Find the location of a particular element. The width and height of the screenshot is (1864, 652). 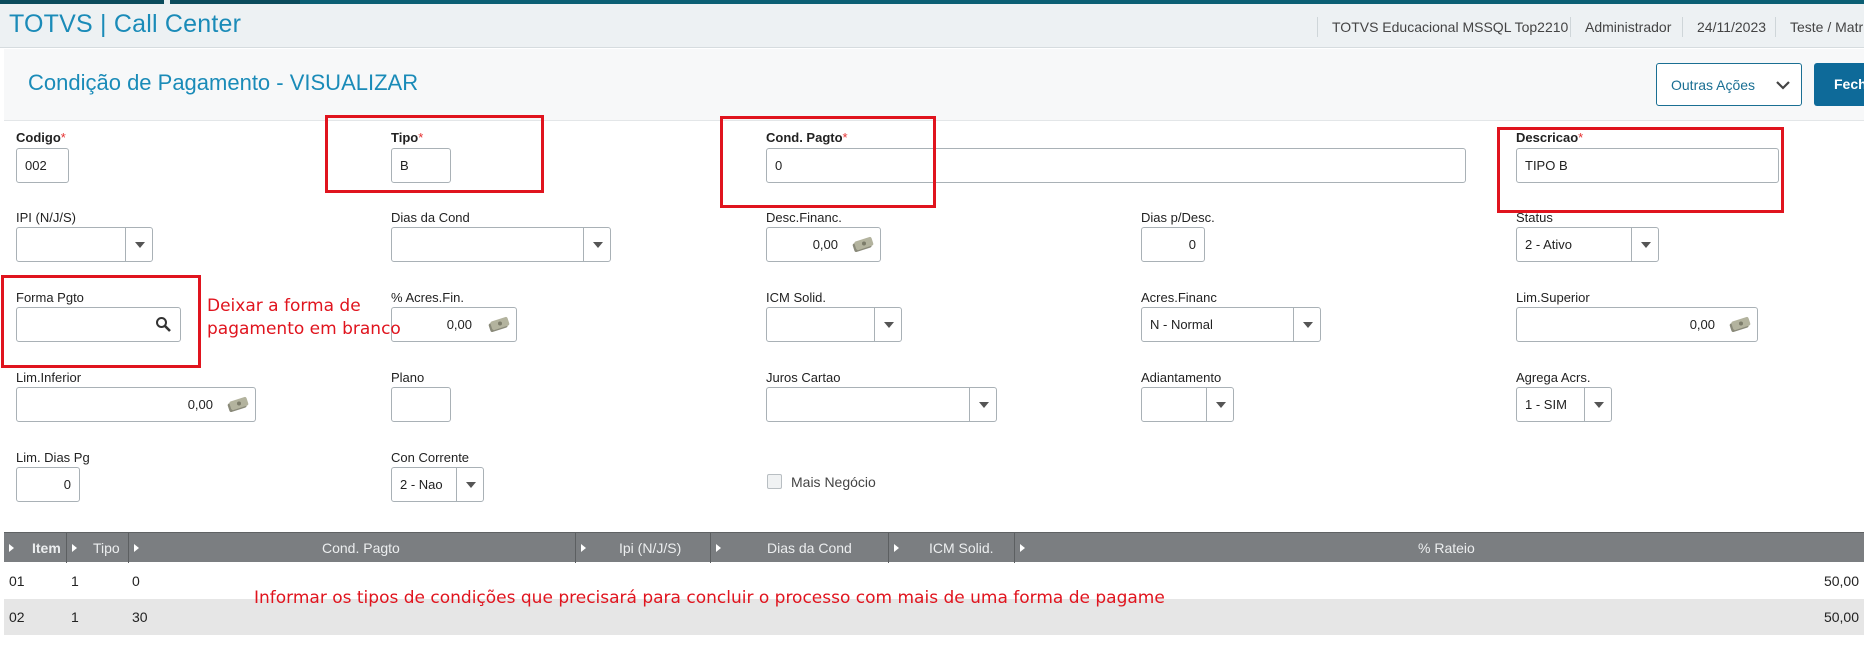

highlight-cond-pagto is located at coordinates (828, 162).